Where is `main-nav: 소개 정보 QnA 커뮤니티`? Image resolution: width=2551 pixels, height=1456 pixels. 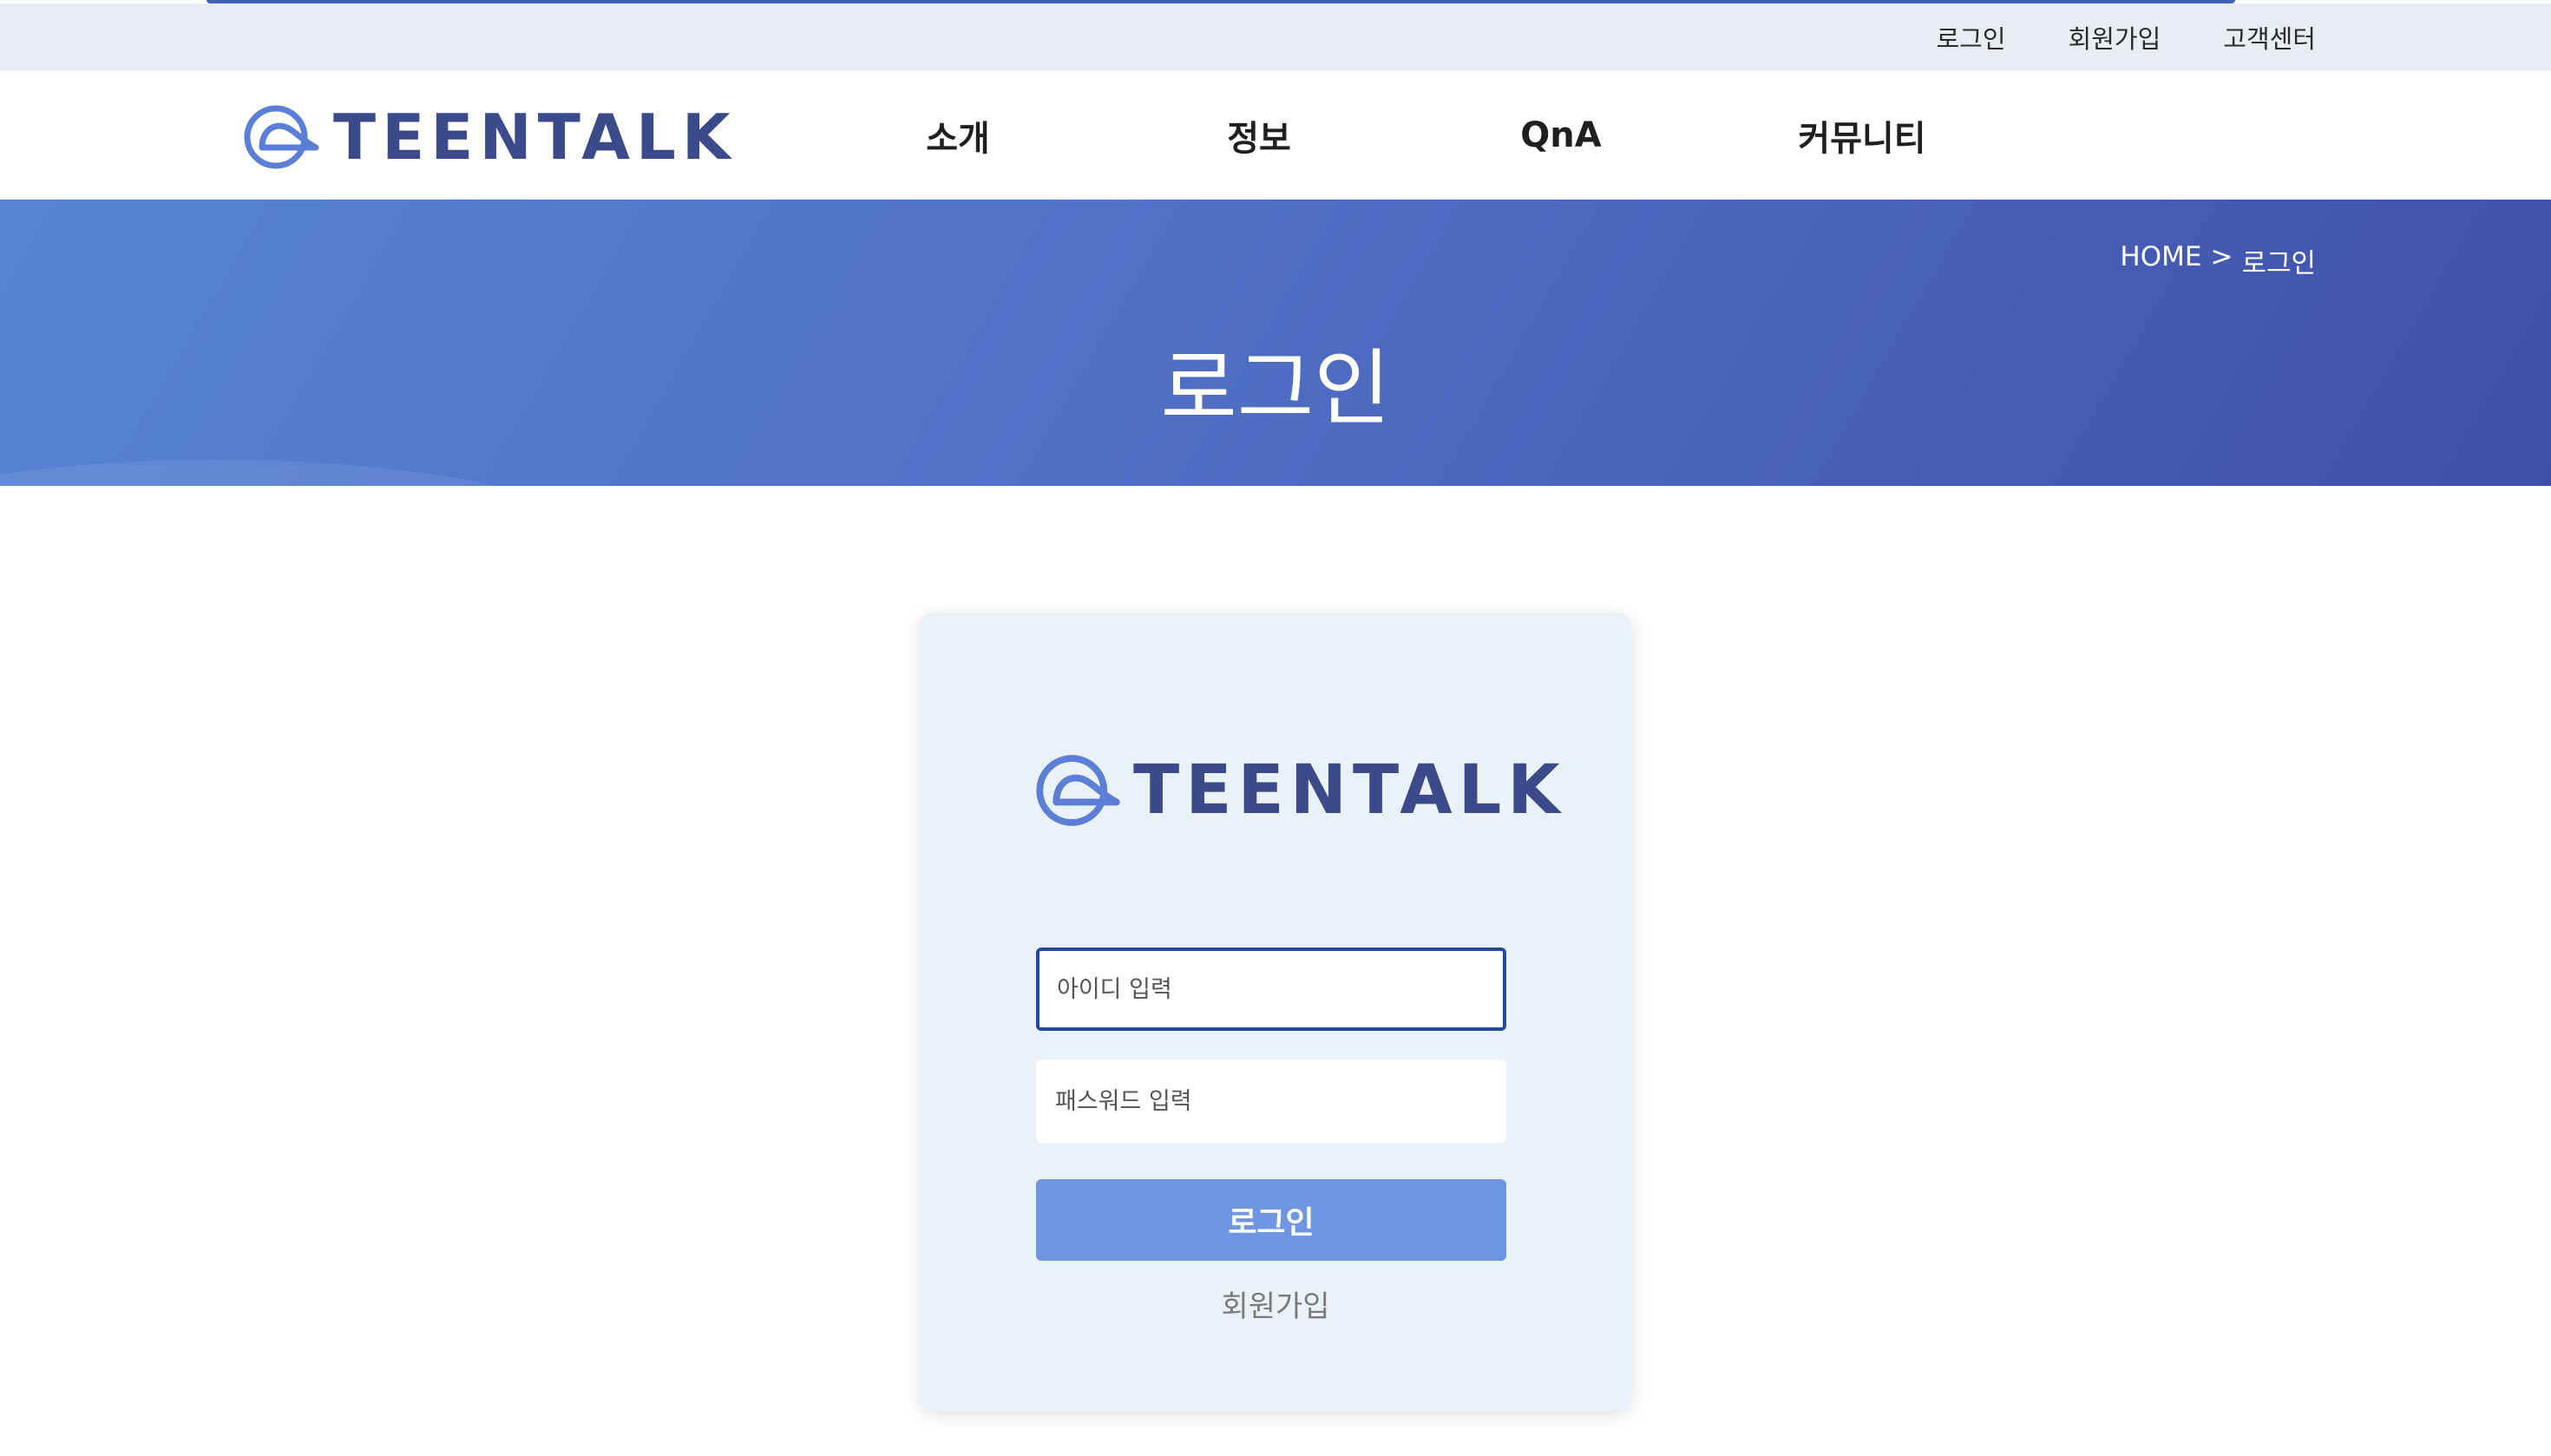 main-nav: 소개 정보 QnA 커뮤니티 is located at coordinates (1275, 135).